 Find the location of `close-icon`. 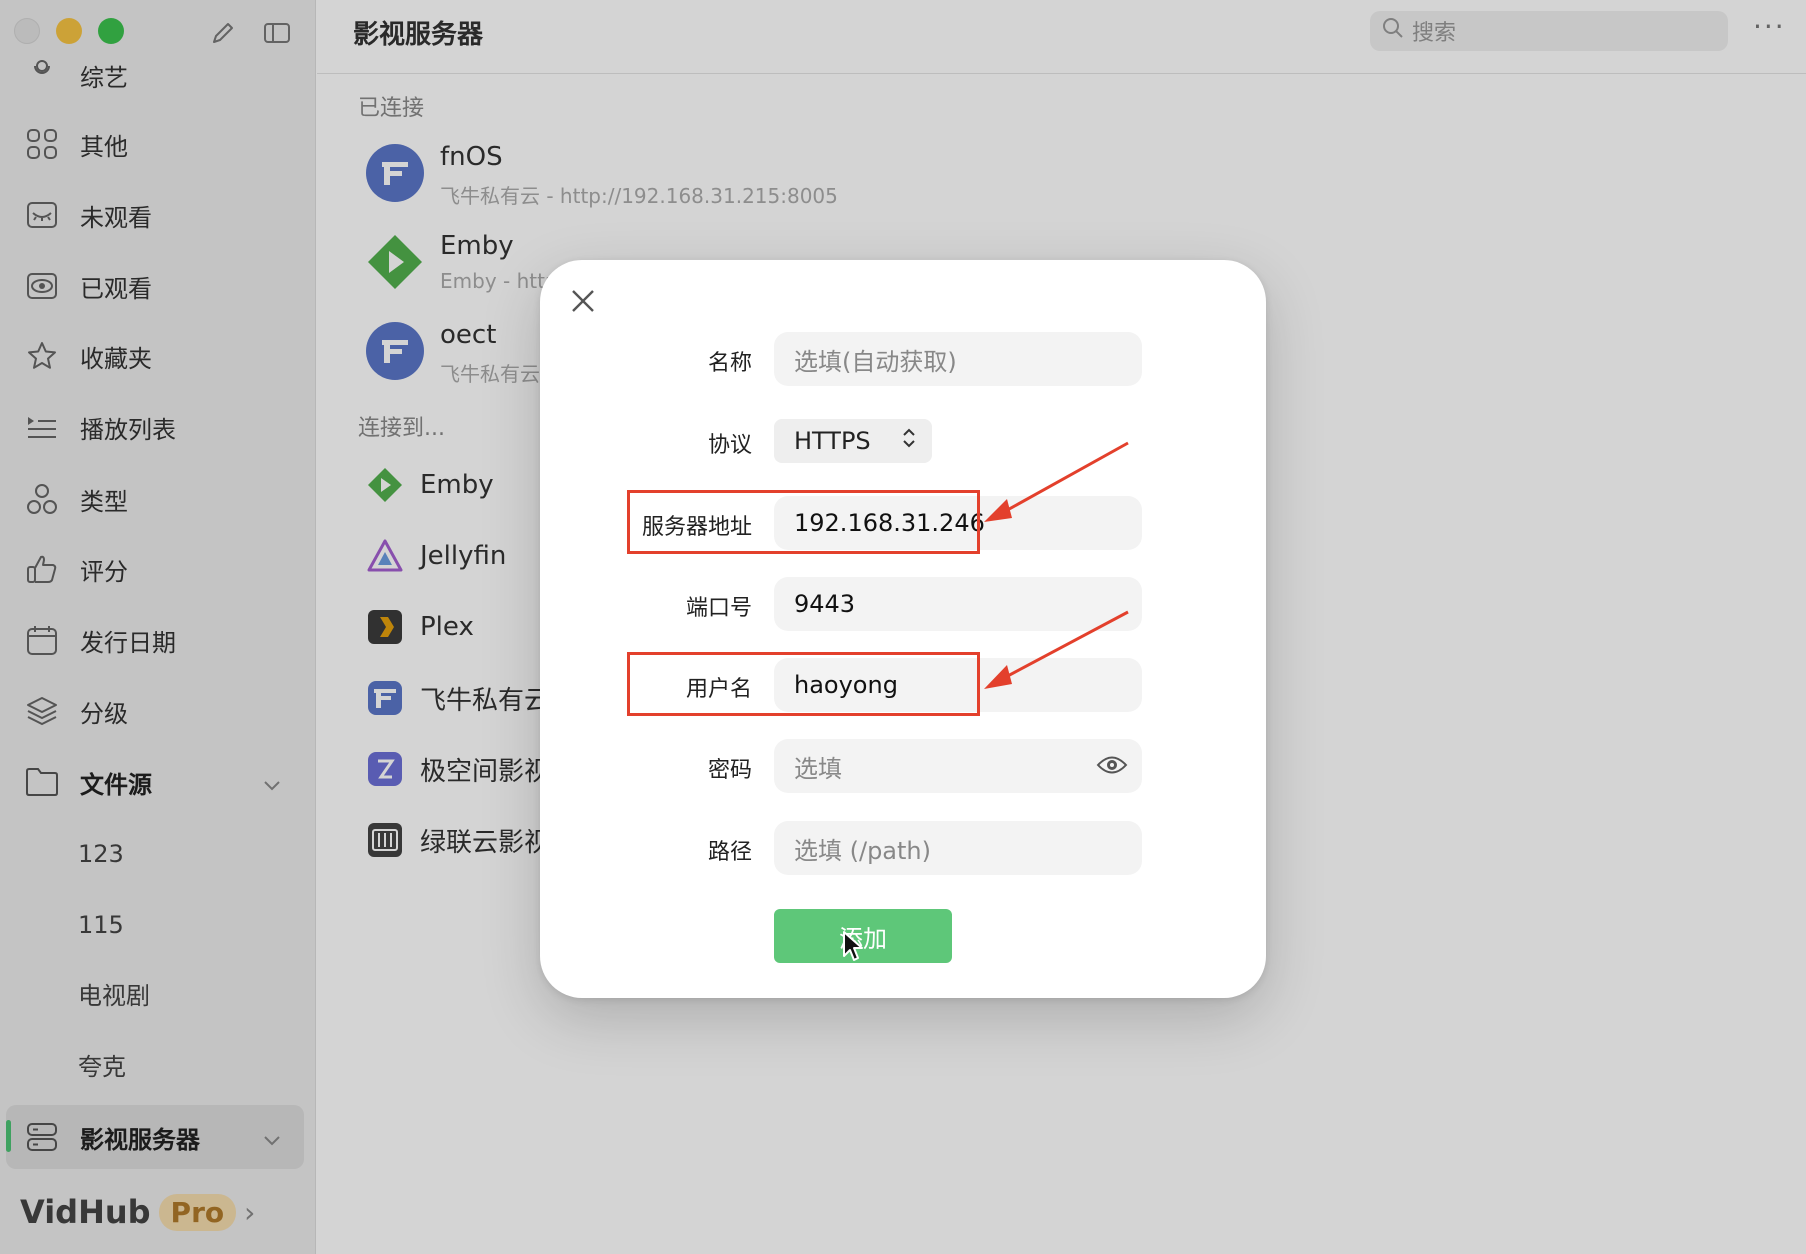

close-icon is located at coordinates (583, 301).